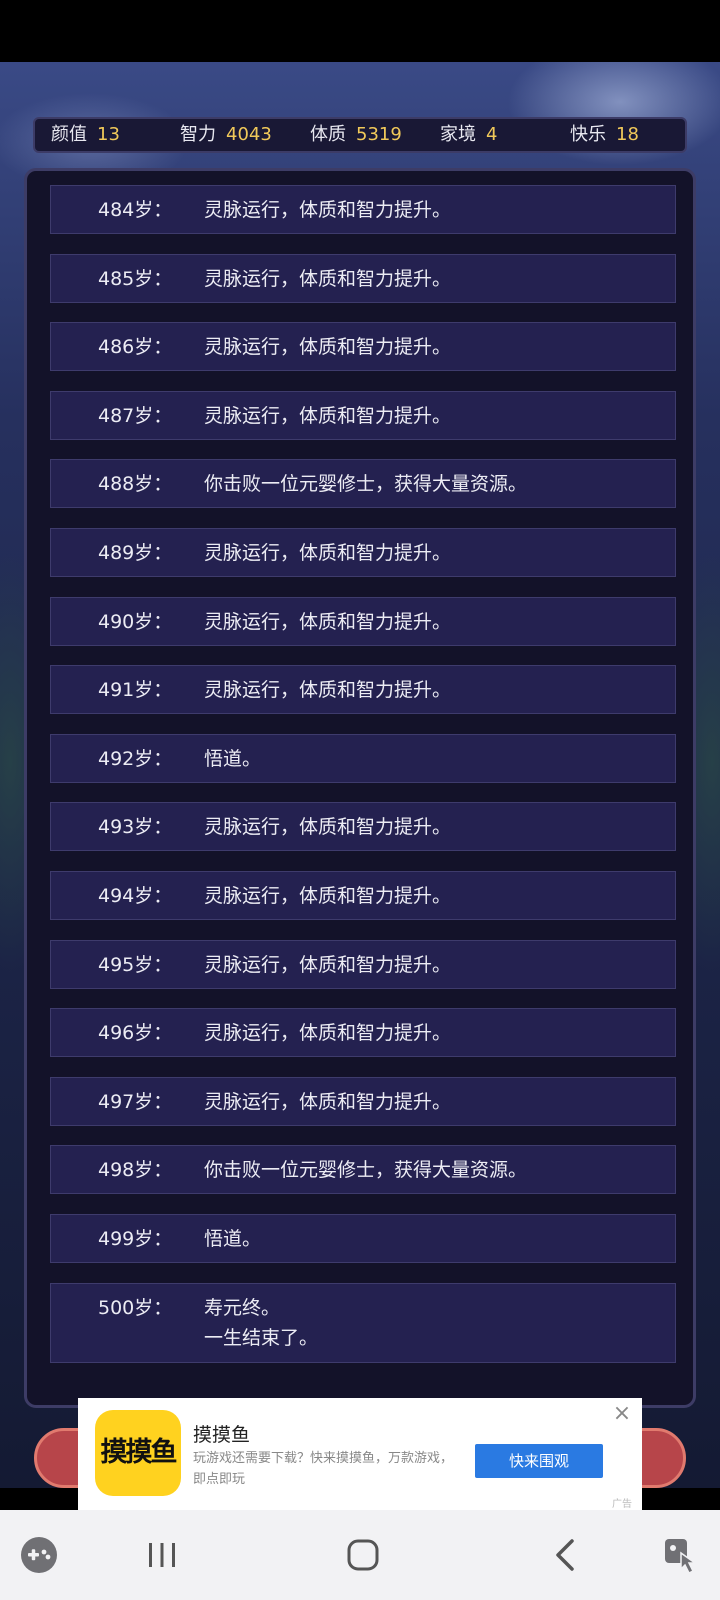 The width and height of the screenshot is (720, 1600). What do you see at coordinates (135, 552) in the screenshot?
I see `log-age: 489岁：` at bounding box center [135, 552].